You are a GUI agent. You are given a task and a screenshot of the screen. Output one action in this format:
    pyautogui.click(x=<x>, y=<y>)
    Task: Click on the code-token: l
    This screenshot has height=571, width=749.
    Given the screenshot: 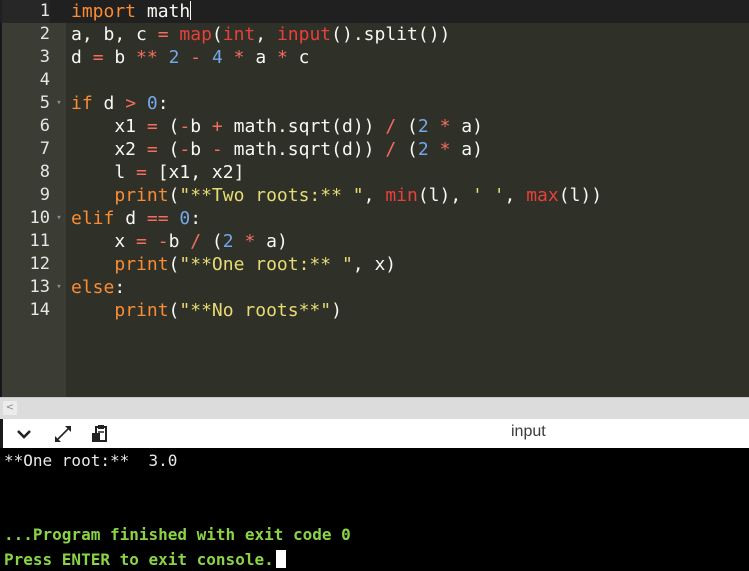 What is the action you would take?
    pyautogui.click(x=104, y=172)
    